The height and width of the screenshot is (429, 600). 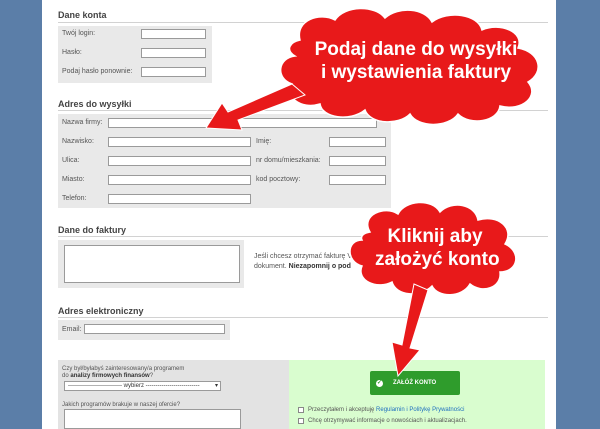 I want to click on top-callout-line1: Podaj dane do wysyłki, so click(x=416, y=49).